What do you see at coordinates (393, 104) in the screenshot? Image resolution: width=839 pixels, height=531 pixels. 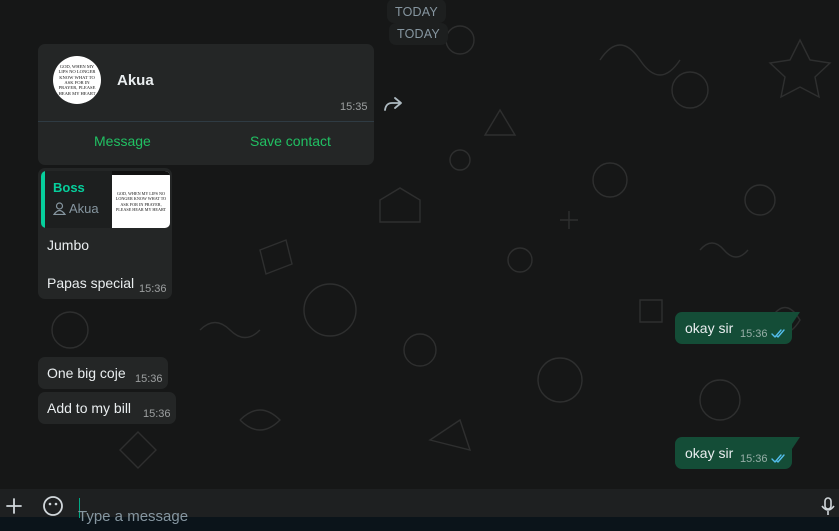 I see `forward-icon` at bounding box center [393, 104].